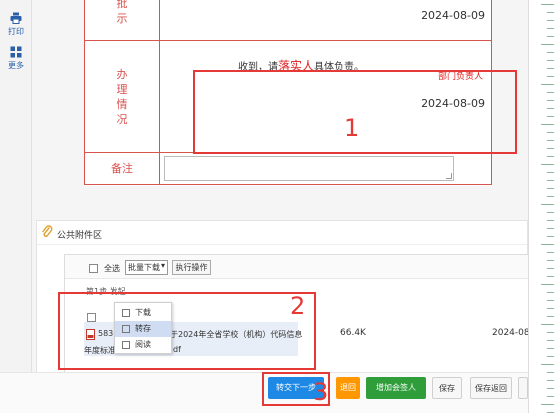 This screenshot has height=413, width=554. Describe the element at coordinates (16, 52) in the screenshot. I see `grid-icon` at that location.